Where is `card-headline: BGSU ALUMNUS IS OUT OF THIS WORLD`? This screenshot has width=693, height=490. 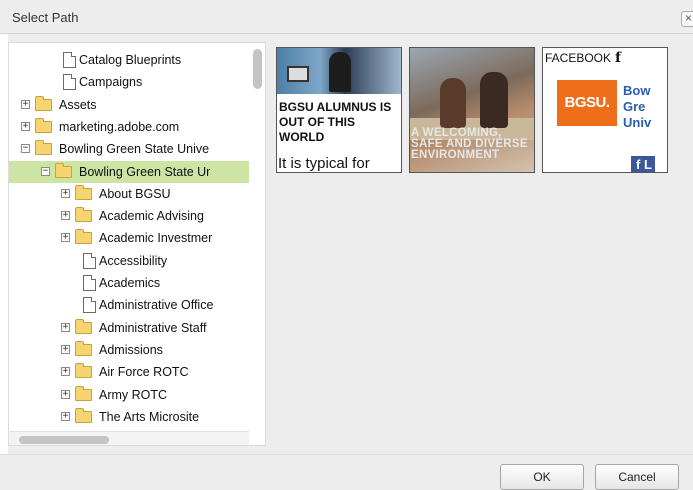
card-headline: BGSU ALUMNUS IS OUT OF THIS WORLD is located at coordinates (335, 122).